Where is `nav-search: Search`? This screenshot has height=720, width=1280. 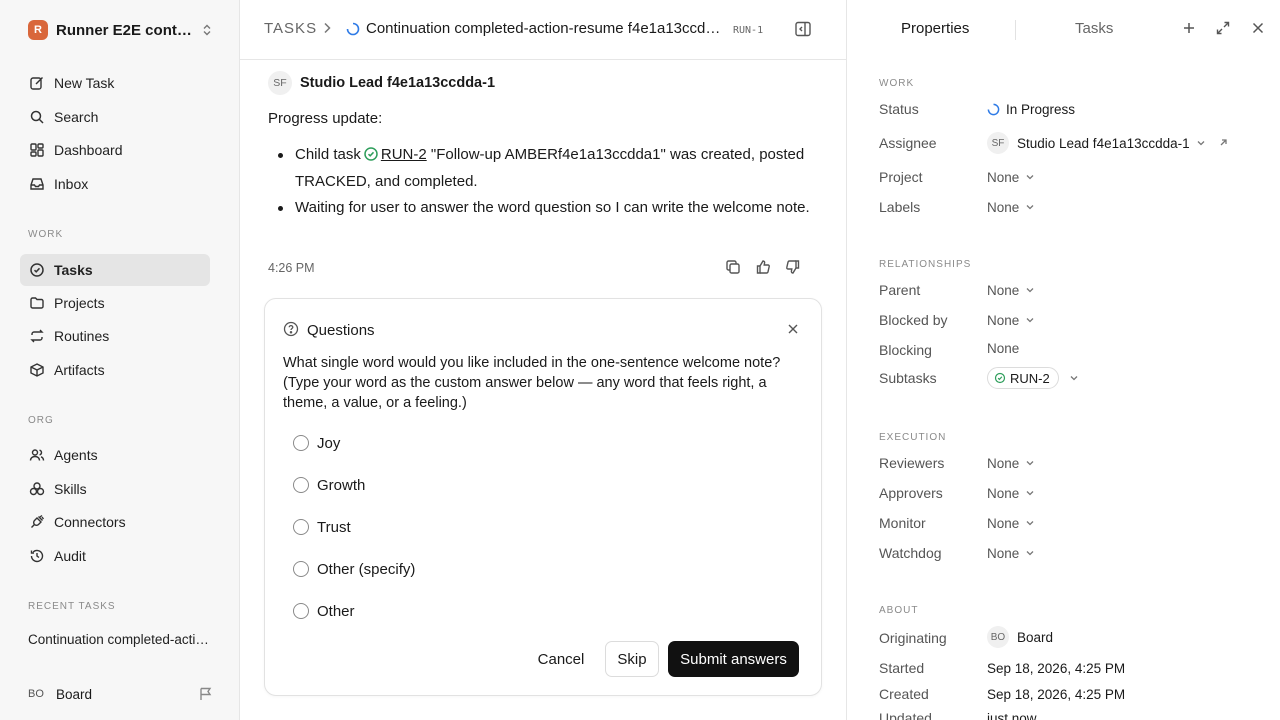
nav-search: Search is located at coordinates (115, 117).